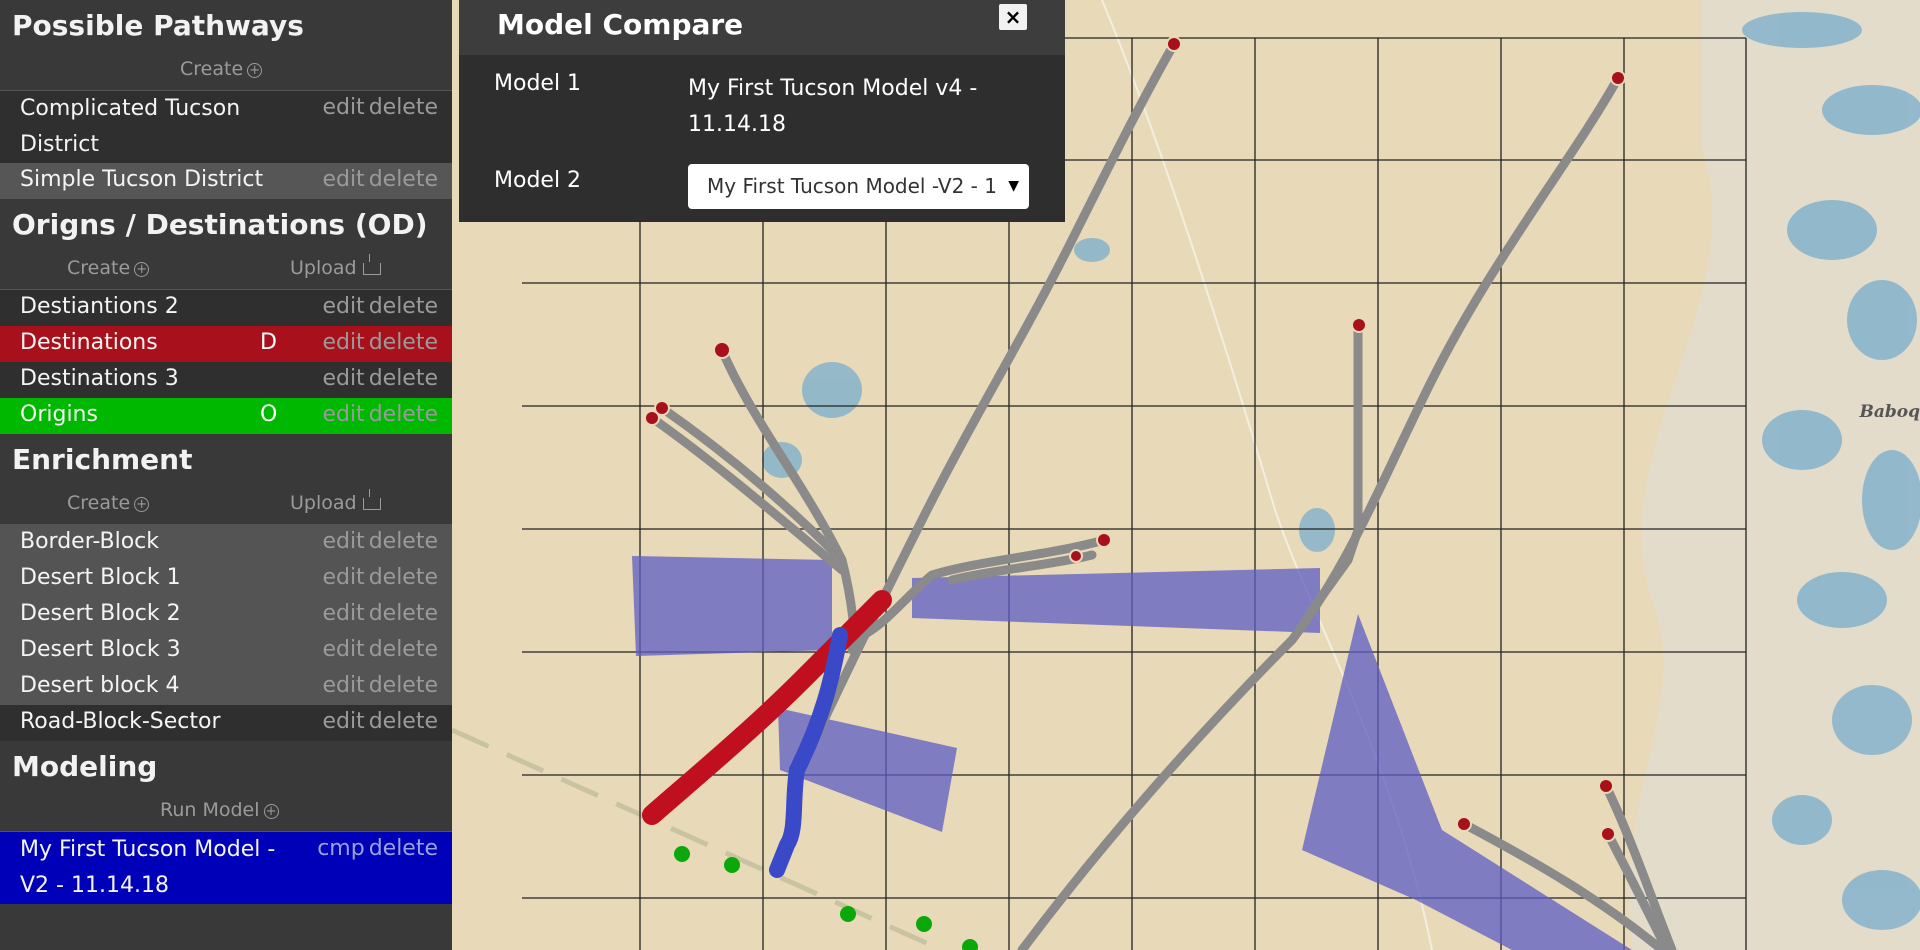 Image resolution: width=1920 pixels, height=950 pixels. I want to click on enrichment-upload-button: Upload, so click(335, 501).